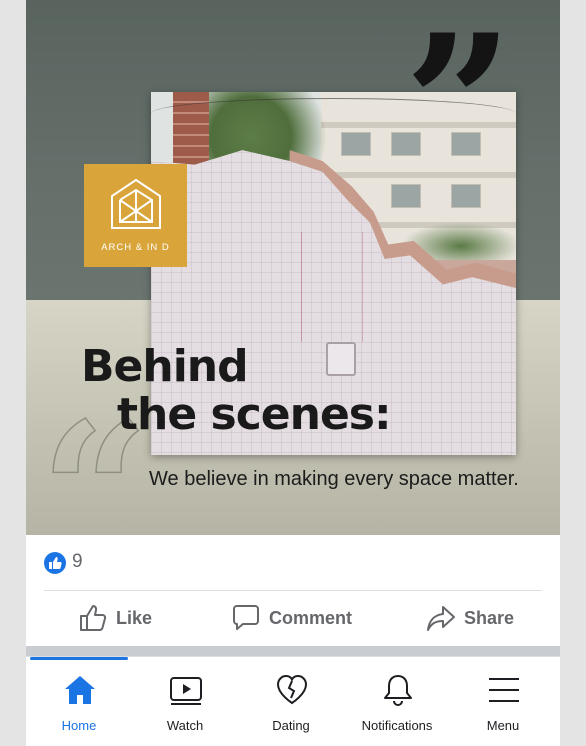 This screenshot has height=746, width=586. Describe the element at coordinates (398, 691) in the screenshot. I see `bell-icon` at that location.